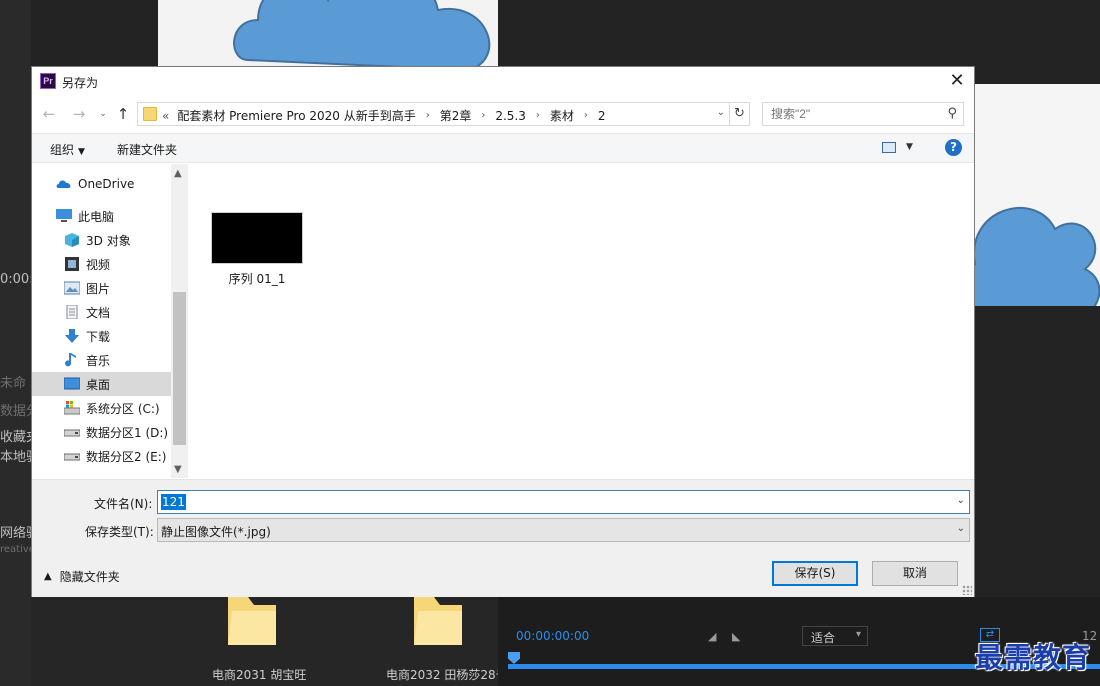  I want to click on sidebar-item-drive-c: 系统分区 (C:), so click(101, 408).